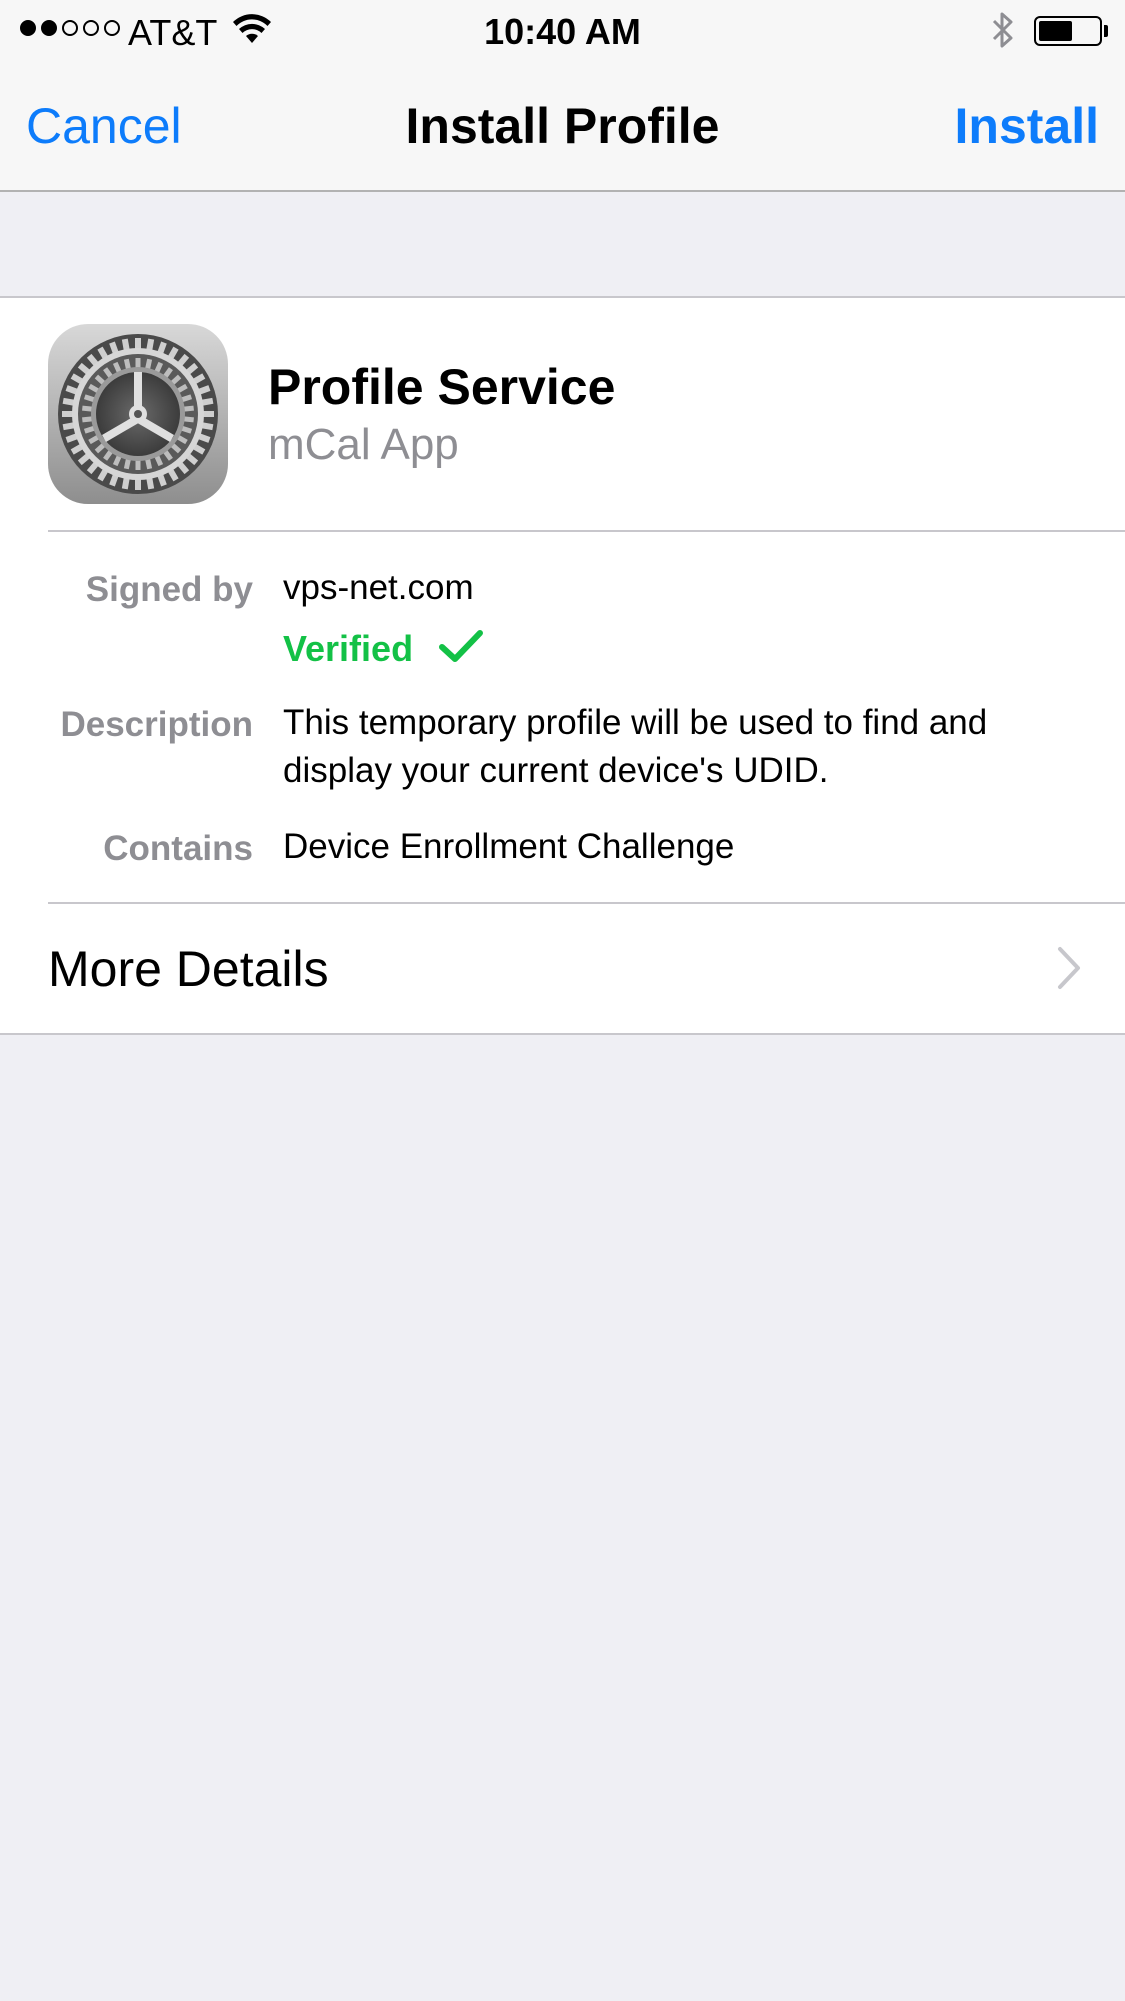 The height and width of the screenshot is (2001, 1125). I want to click on carrier-name: AT&T, so click(173, 32).